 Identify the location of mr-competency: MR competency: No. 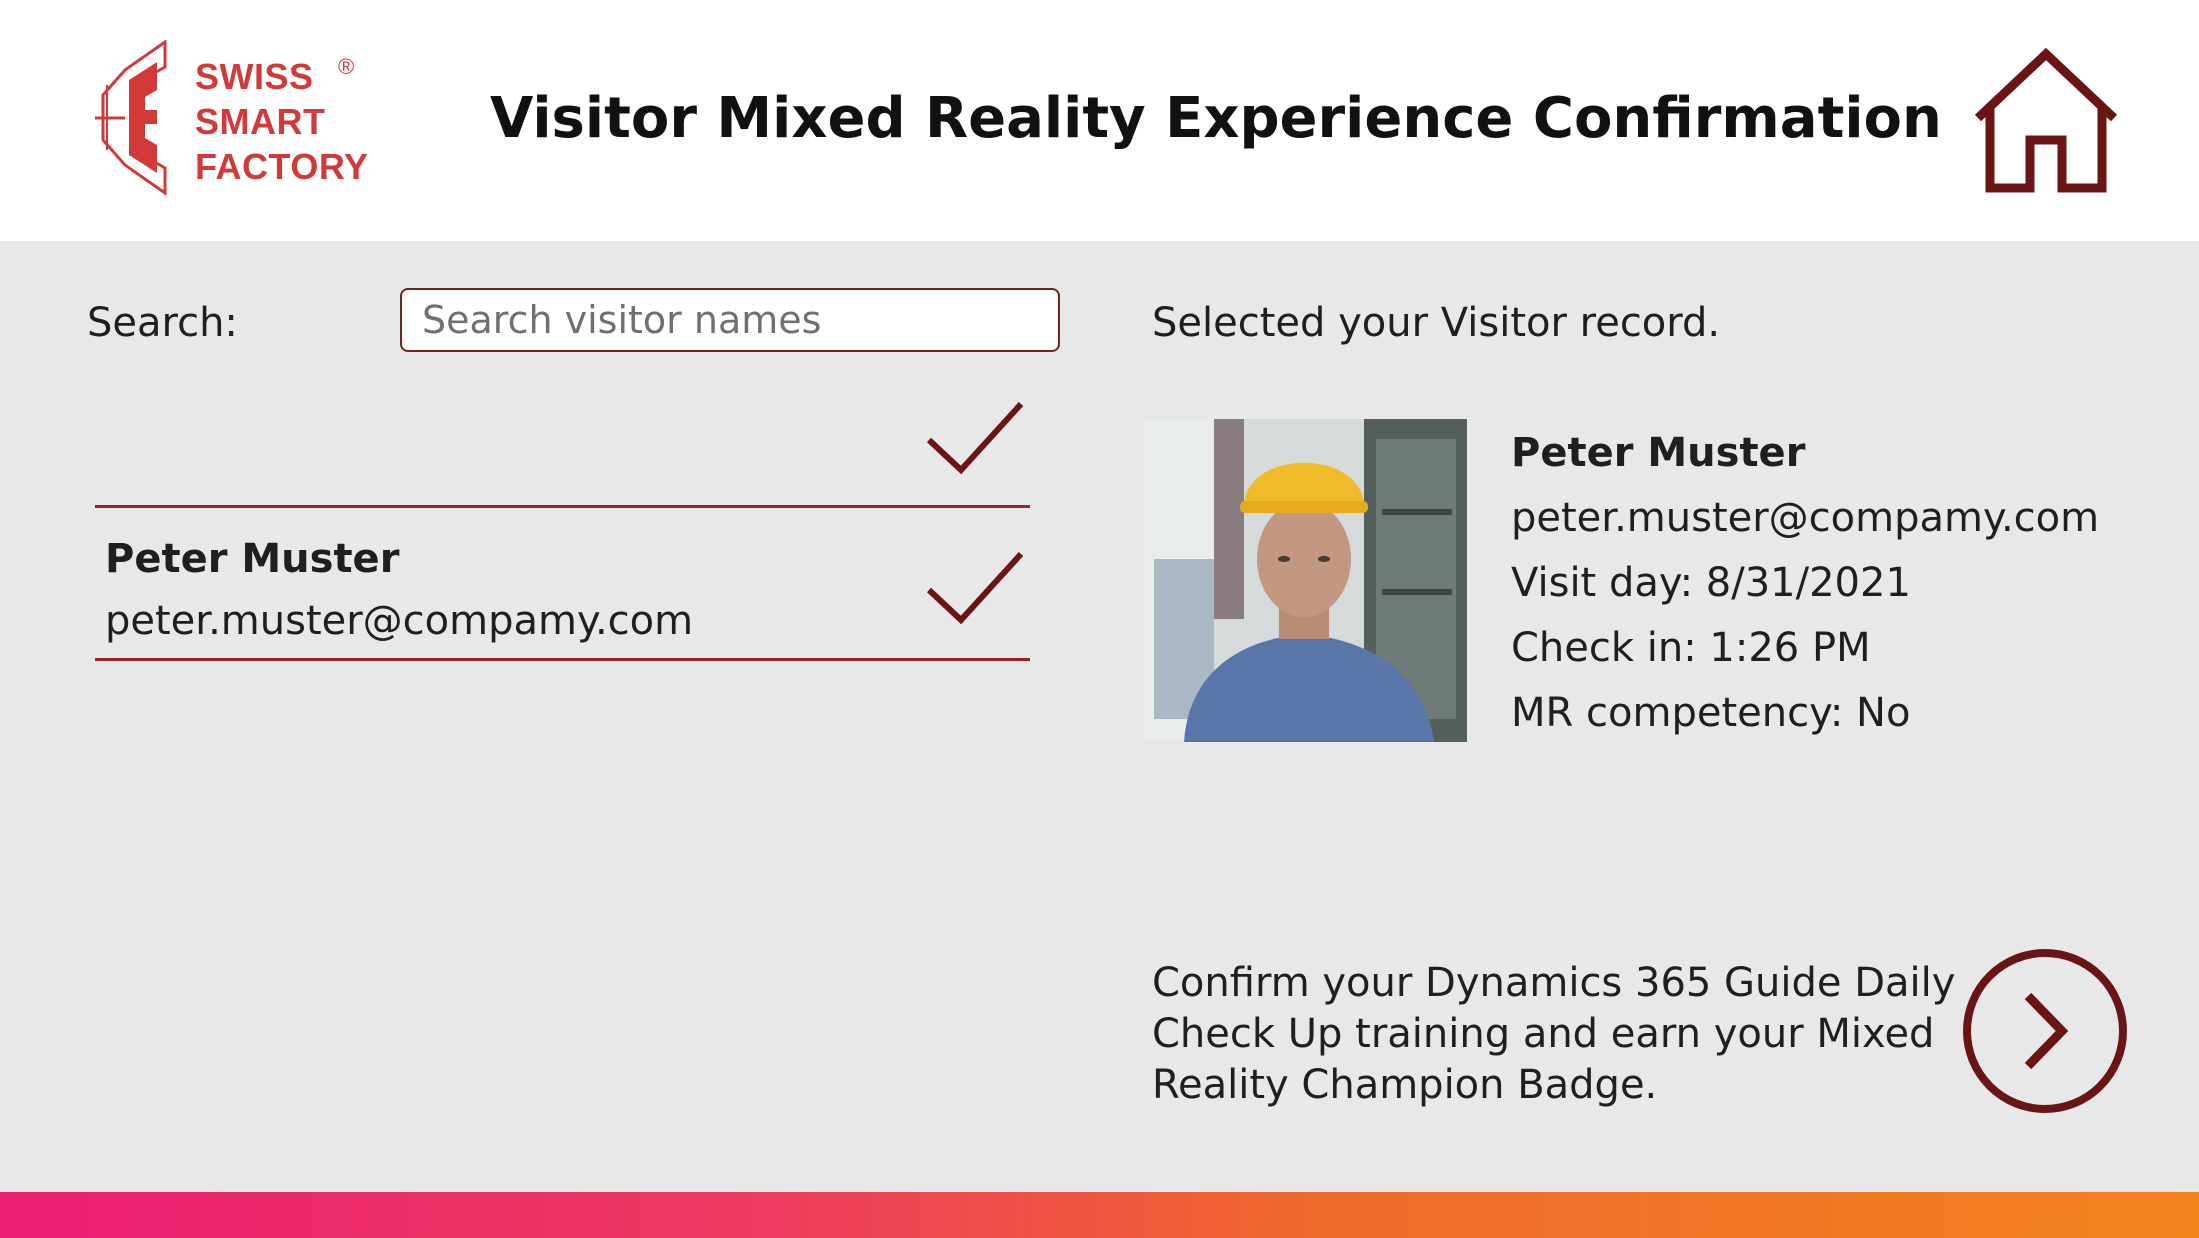
(1711, 713).